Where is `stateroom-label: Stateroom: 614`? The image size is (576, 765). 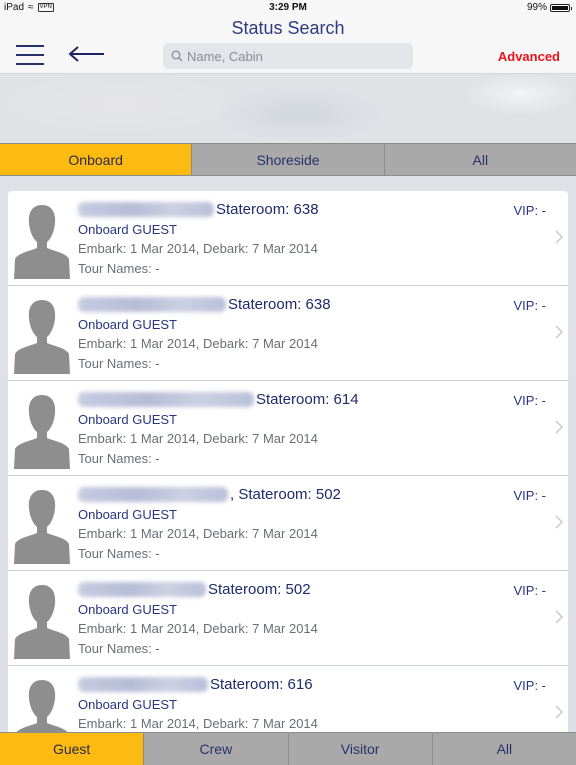
stateroom-label: Stateroom: 614 is located at coordinates (307, 399).